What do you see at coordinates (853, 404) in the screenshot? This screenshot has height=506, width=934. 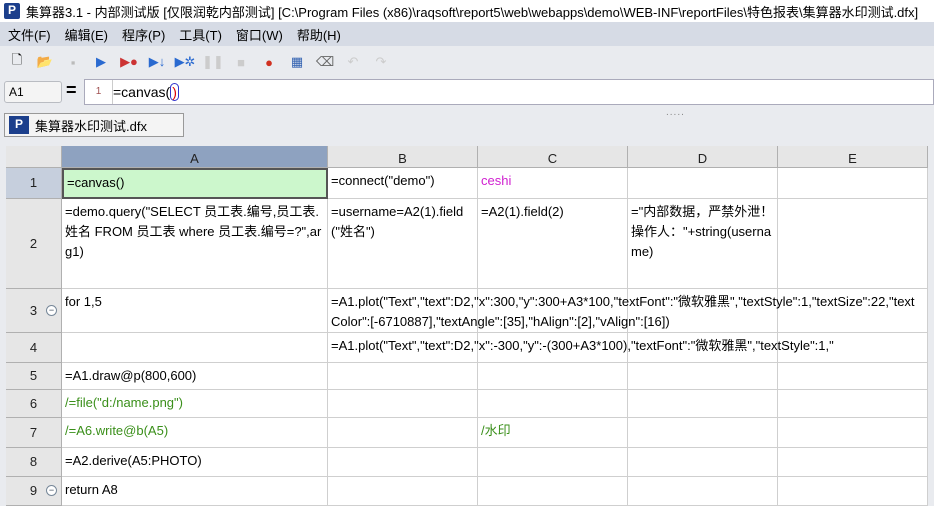 I see `cell-E6` at bounding box center [853, 404].